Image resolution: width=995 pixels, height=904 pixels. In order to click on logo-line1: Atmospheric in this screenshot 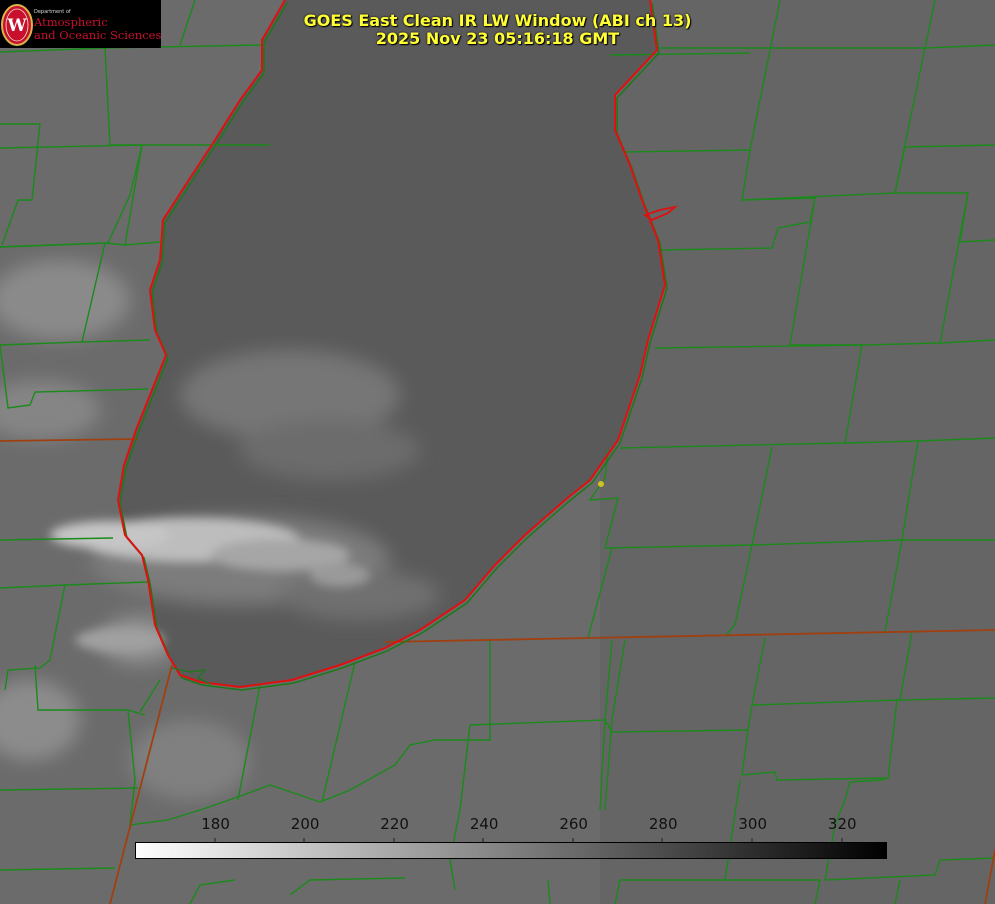, I will do `click(71, 22)`.